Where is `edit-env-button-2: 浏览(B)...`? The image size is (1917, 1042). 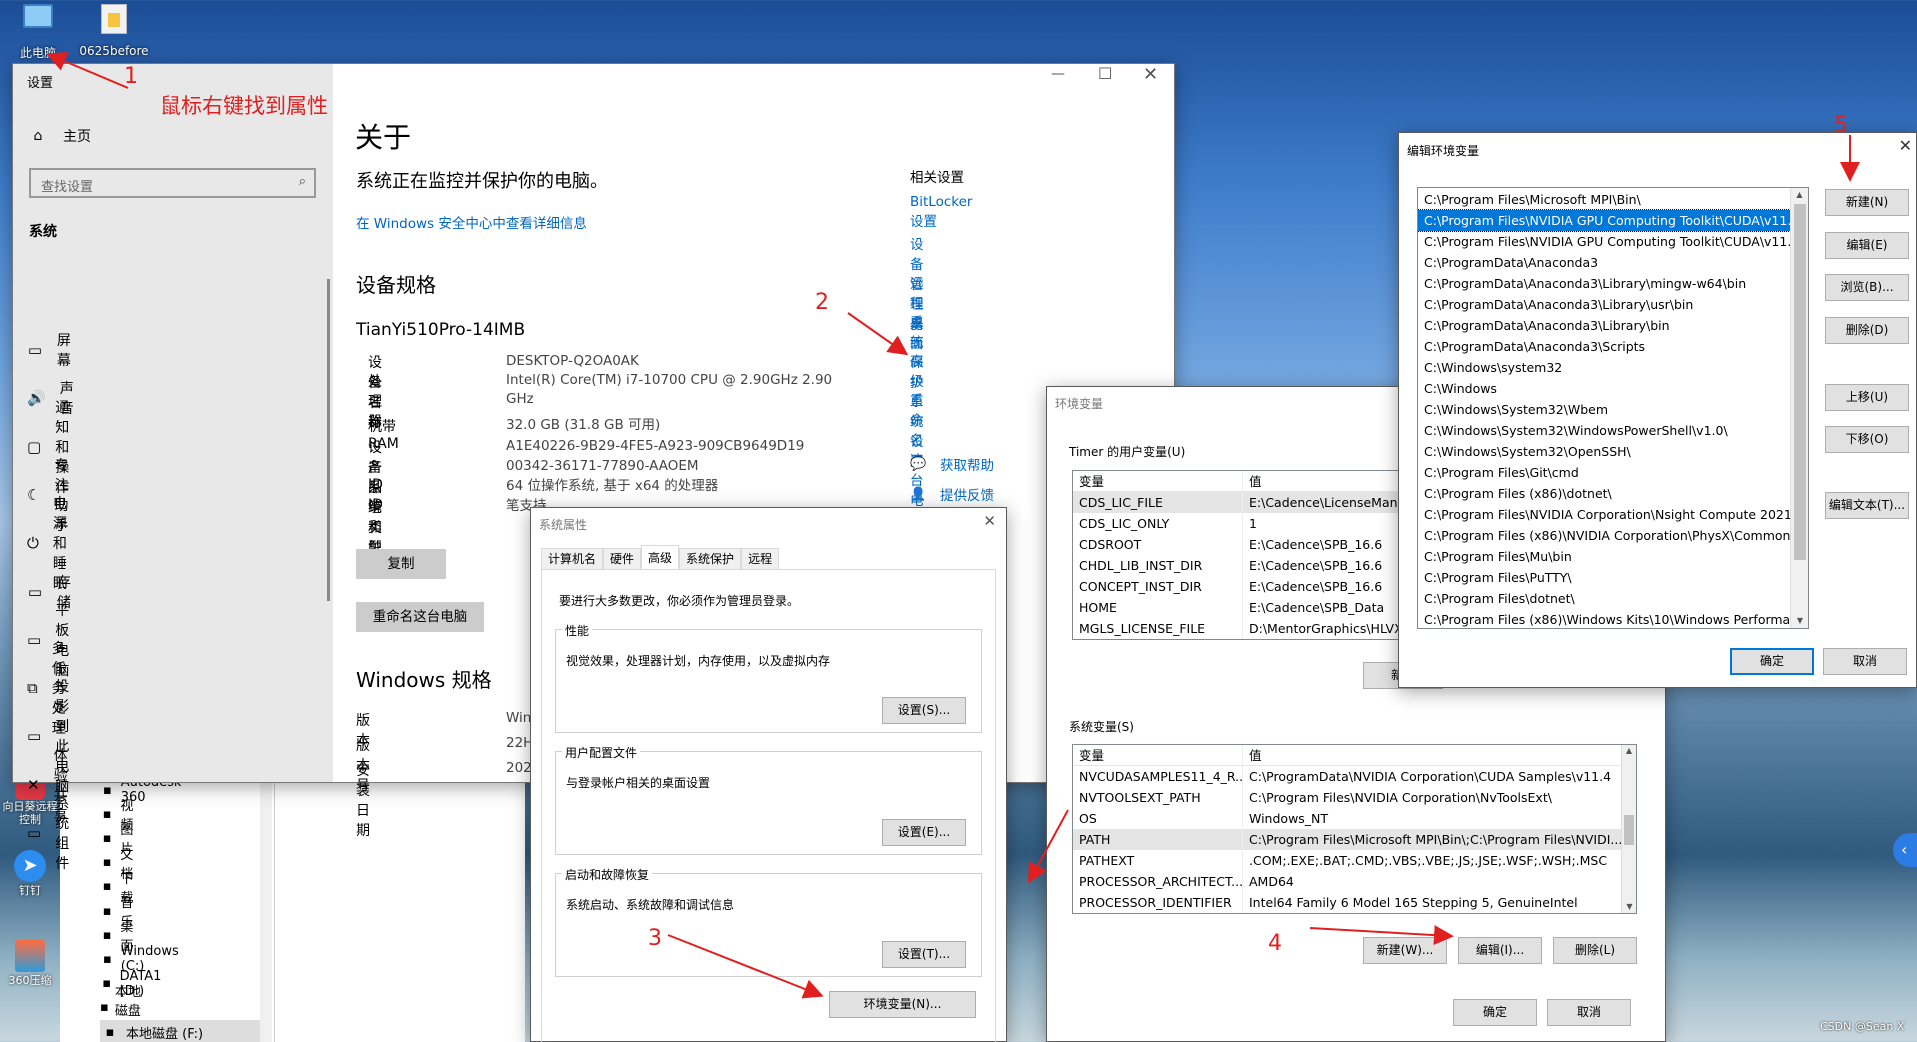
edit-env-button-2: 浏览(B)... is located at coordinates (1867, 287).